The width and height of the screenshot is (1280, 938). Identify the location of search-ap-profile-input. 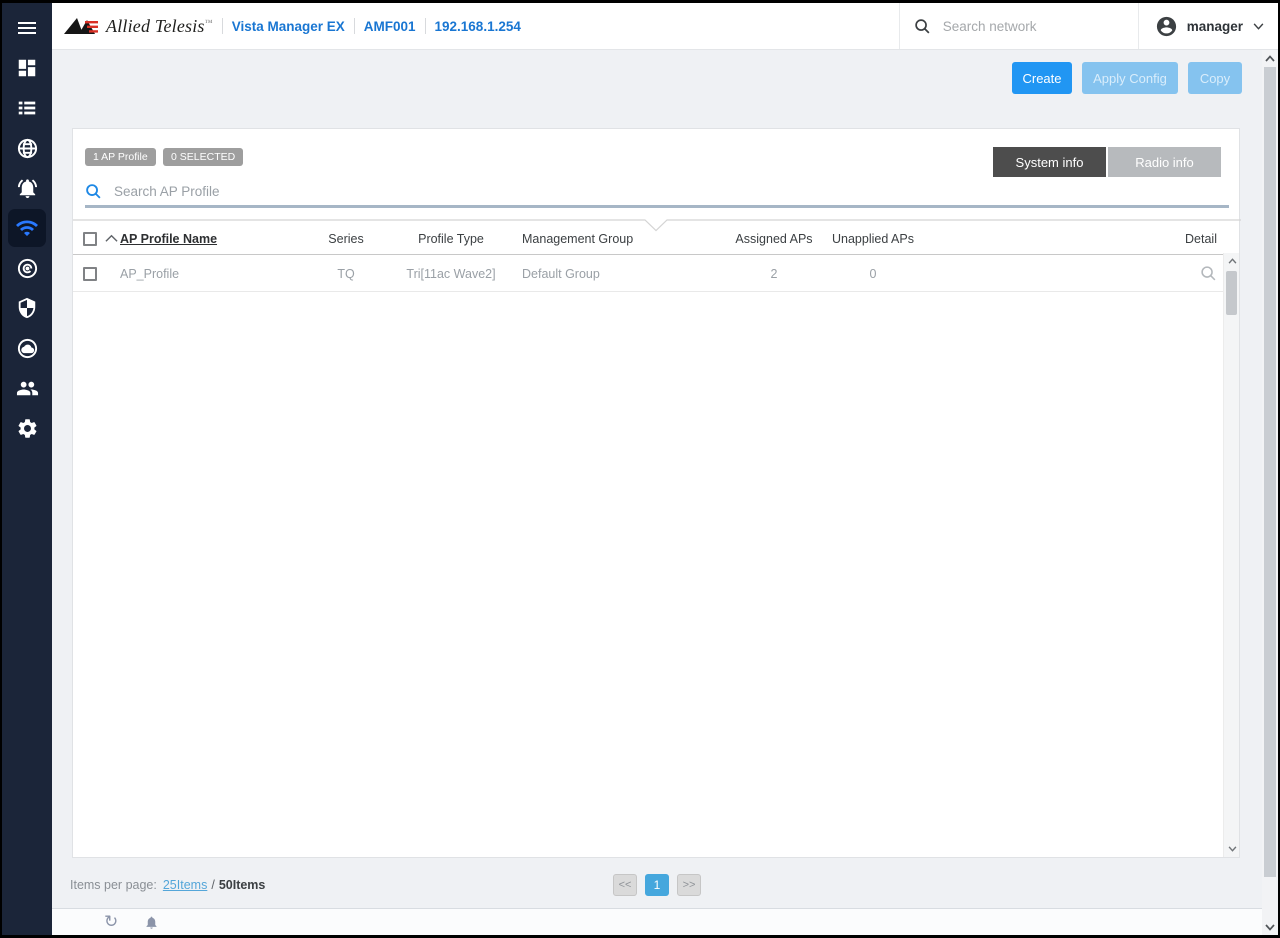
(264, 191).